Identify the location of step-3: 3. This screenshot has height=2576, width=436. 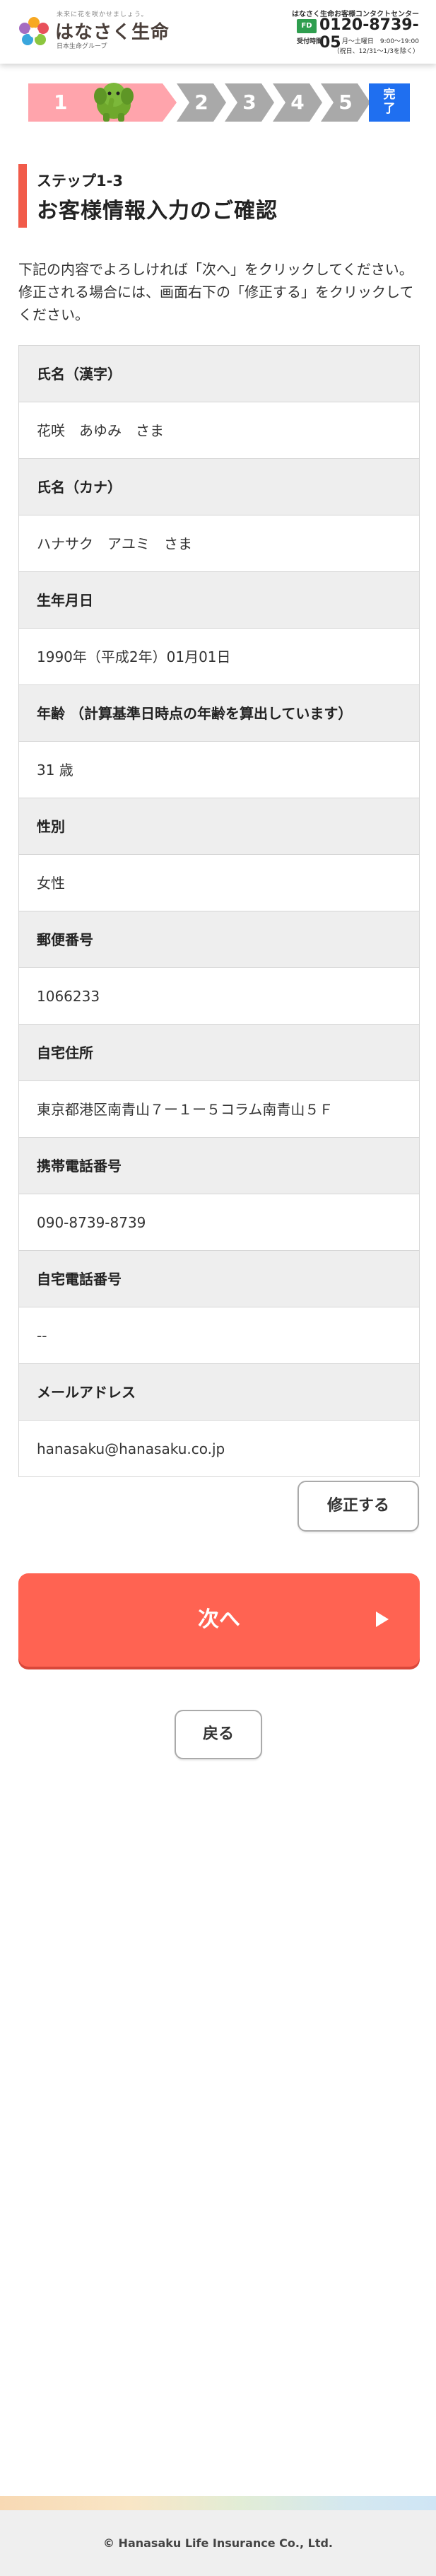
(249, 102).